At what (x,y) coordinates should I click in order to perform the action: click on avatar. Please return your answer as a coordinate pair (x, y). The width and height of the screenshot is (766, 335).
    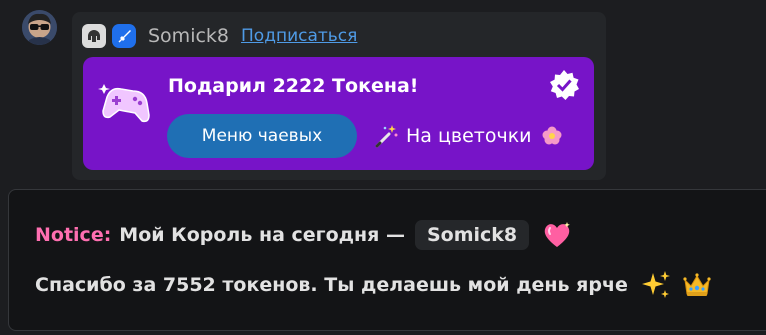
    Looking at the image, I should click on (39, 27).